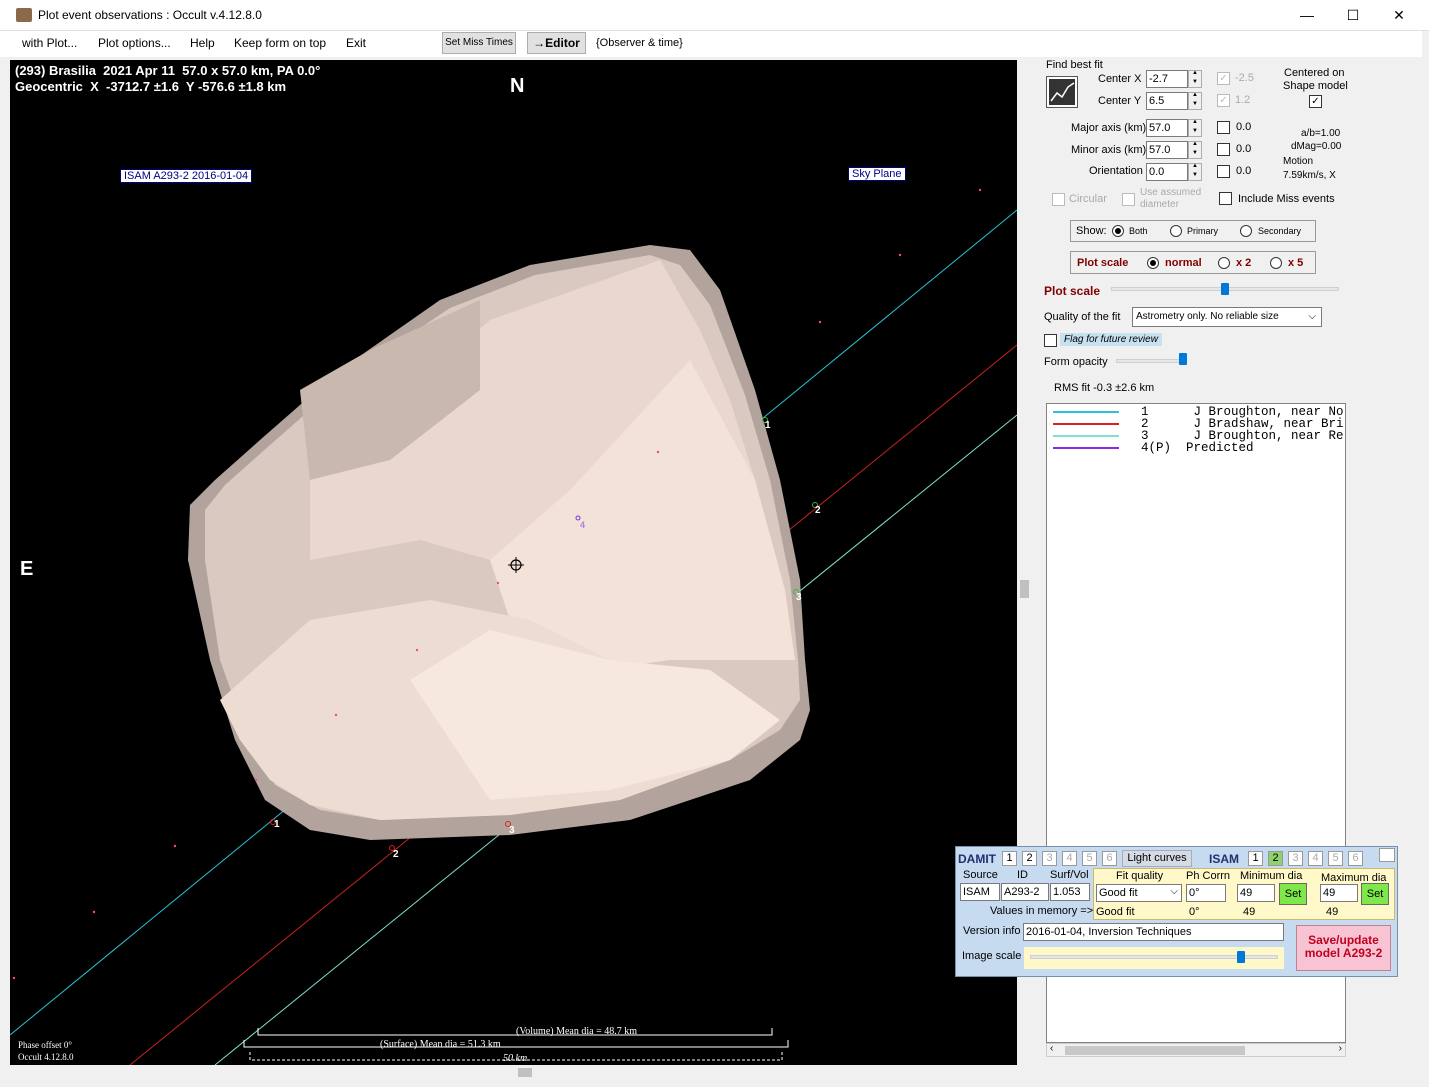 This screenshot has height=1087, width=1429. Describe the element at coordinates (1024, 589) in the screenshot. I see `vscroll-thumb` at that location.